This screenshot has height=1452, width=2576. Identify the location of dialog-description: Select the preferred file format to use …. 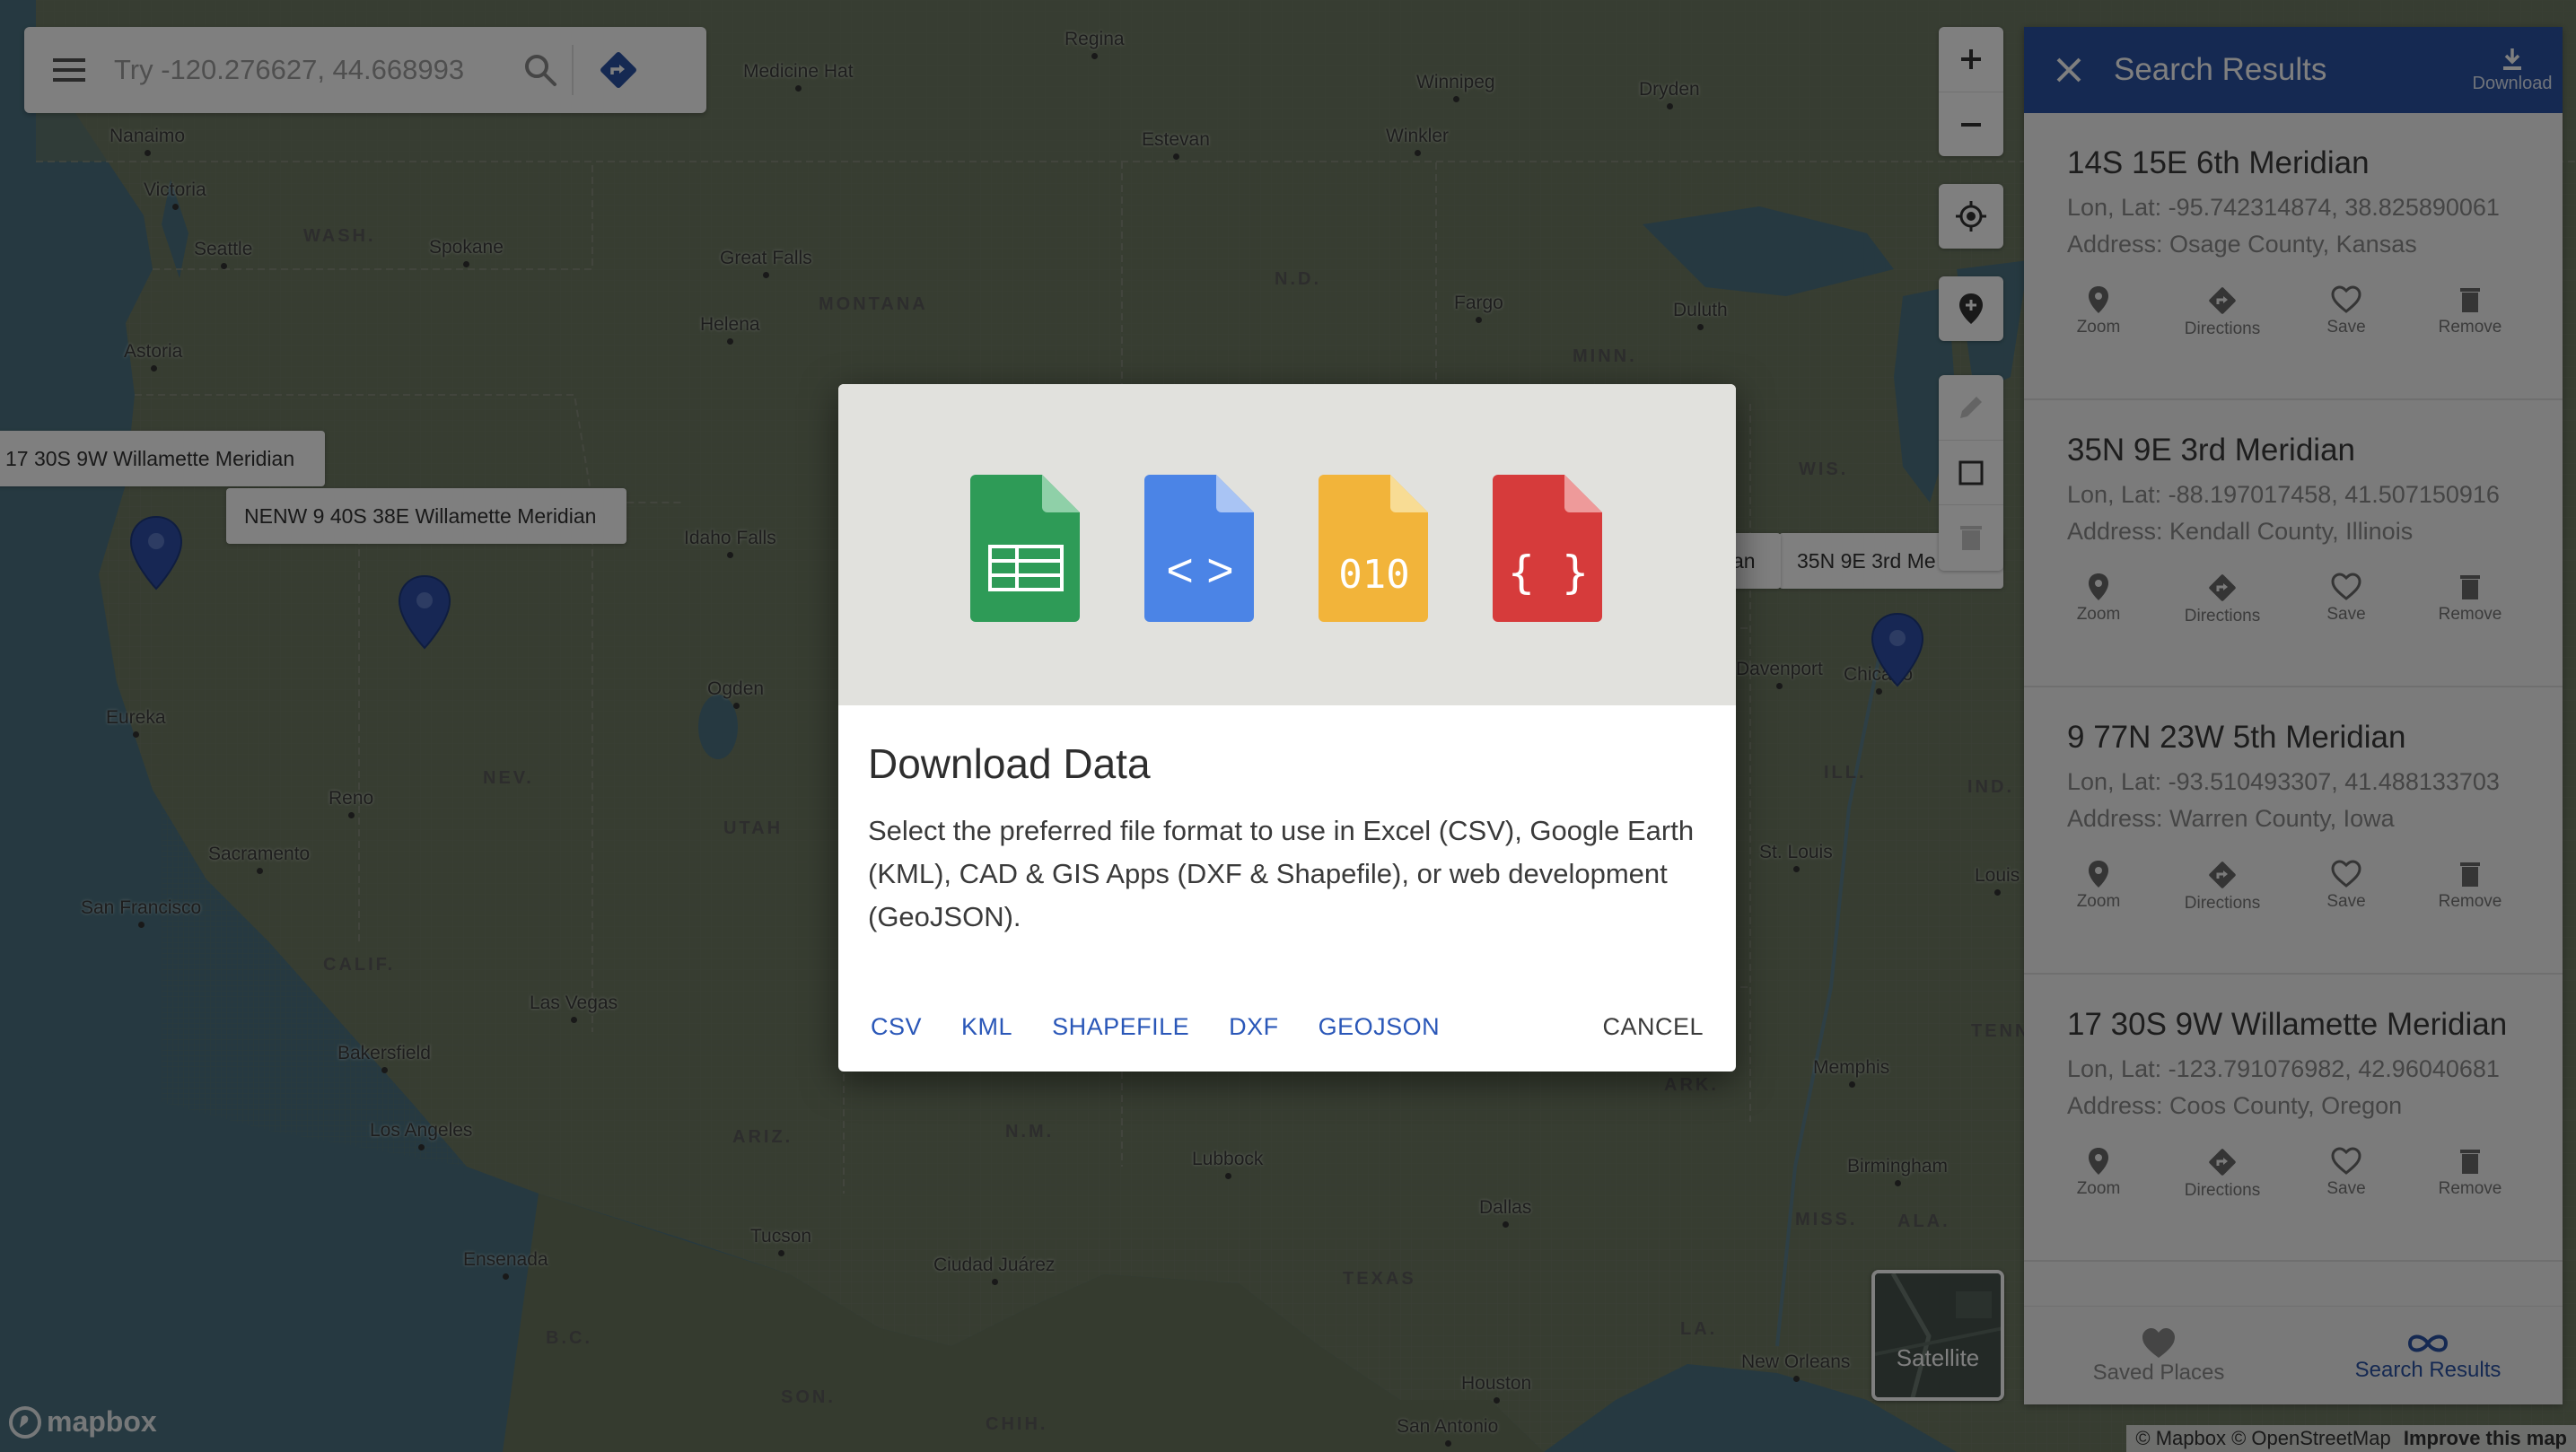
(1281, 874).